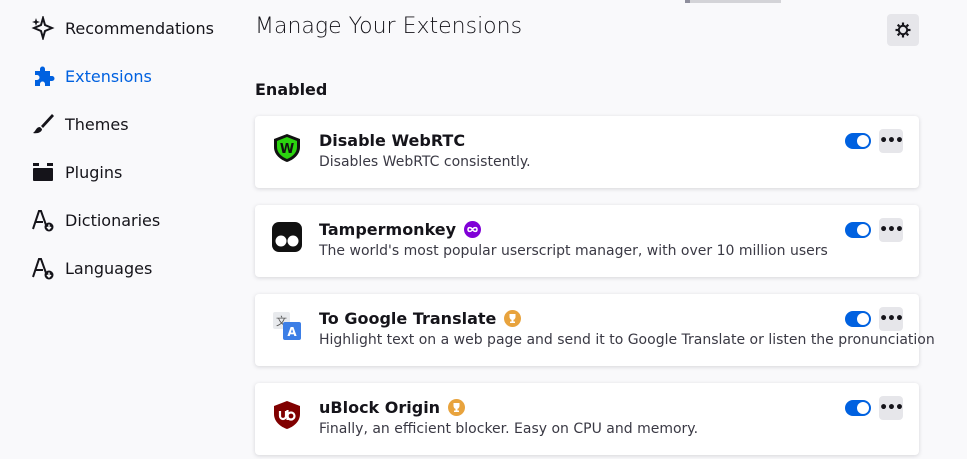 This screenshot has width=967, height=459. I want to click on sidebar-item-plugins: Plugins, so click(76, 172).